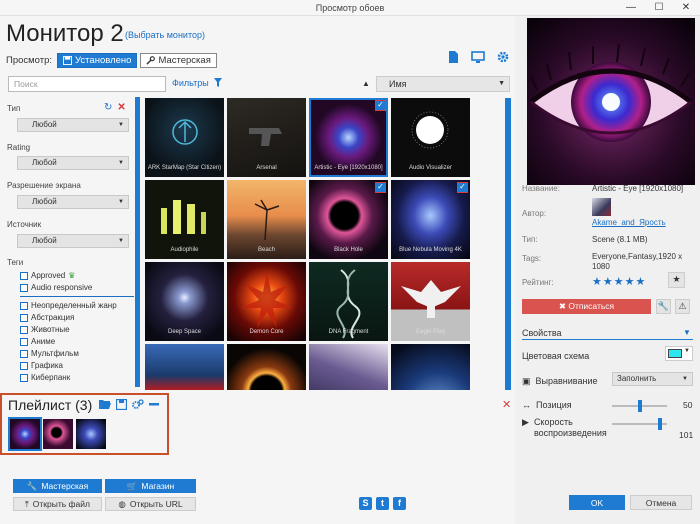  Describe the element at coordinates (47, 275) in the screenshot. I see `checkbox-approved: Approved ♛` at that location.